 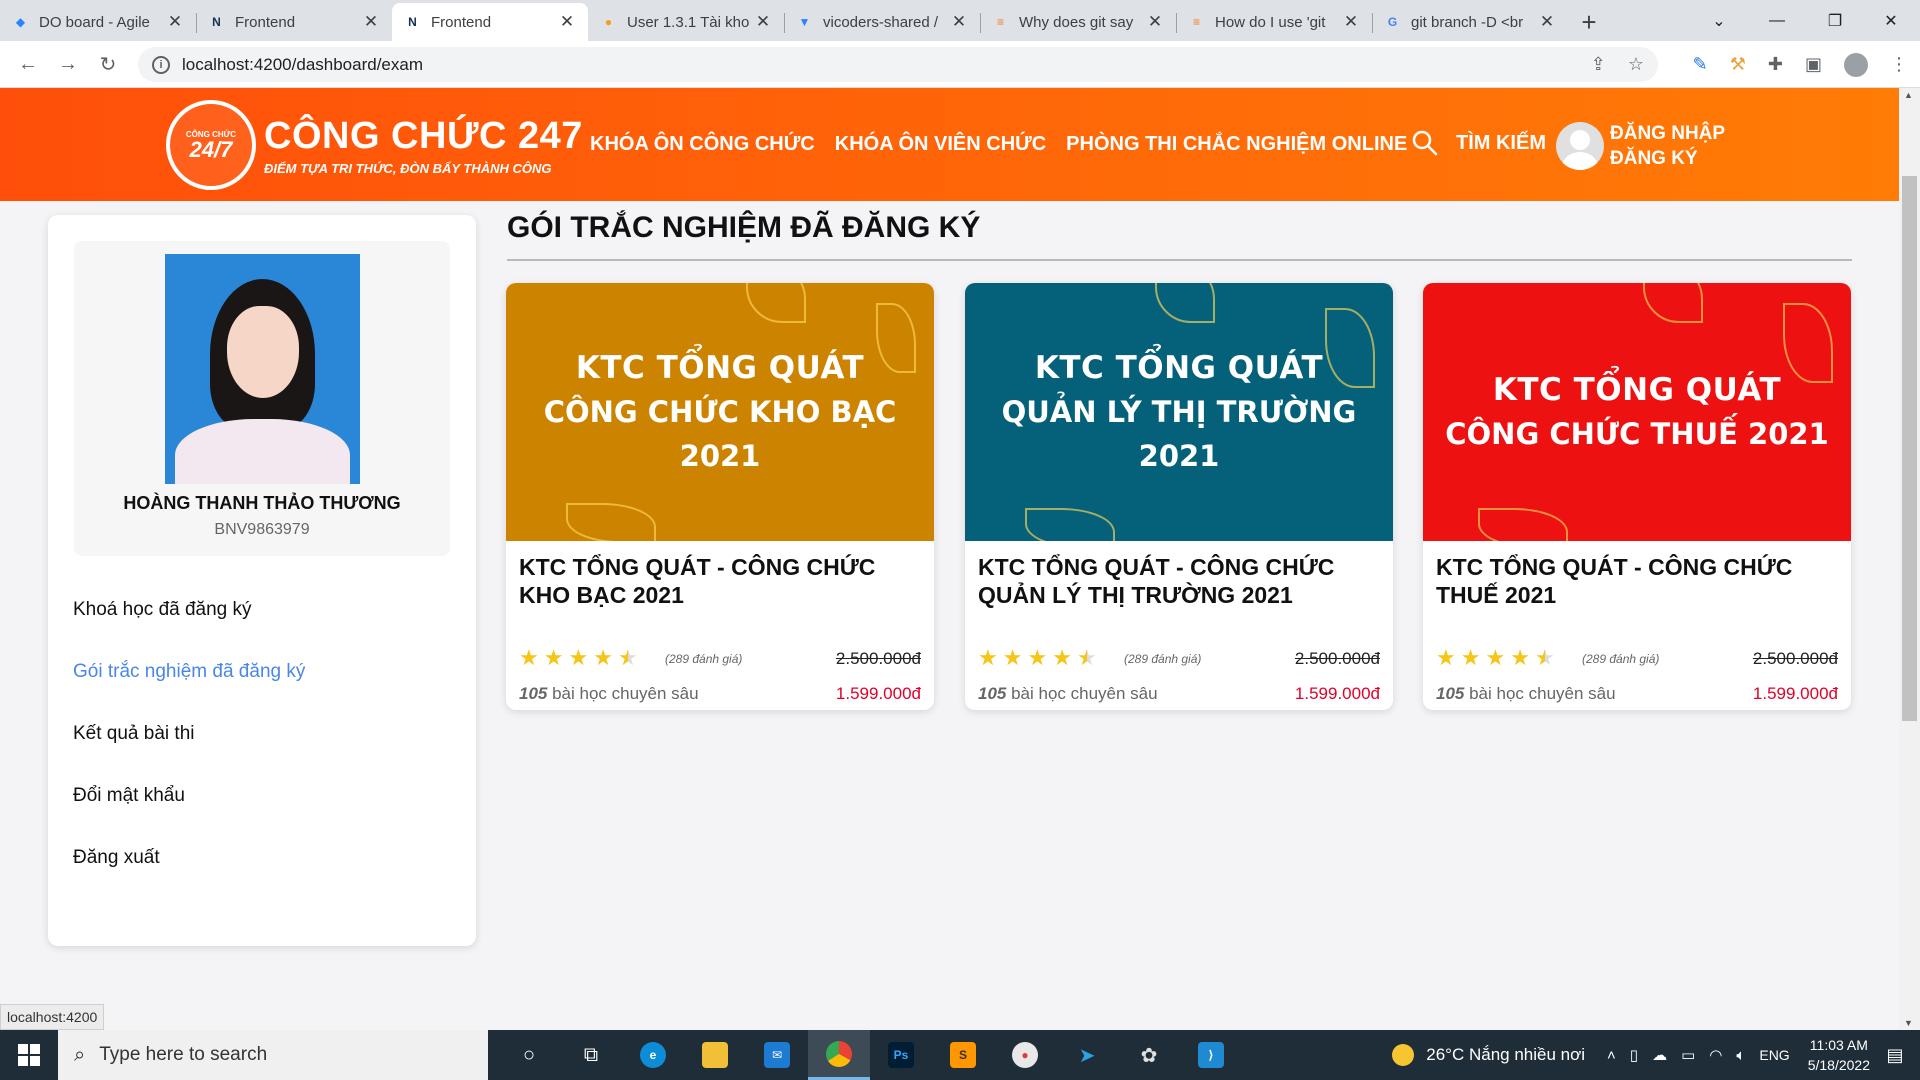 I want to click on browser-tab: G git branch -D <br ✕, so click(x=1470, y=22).